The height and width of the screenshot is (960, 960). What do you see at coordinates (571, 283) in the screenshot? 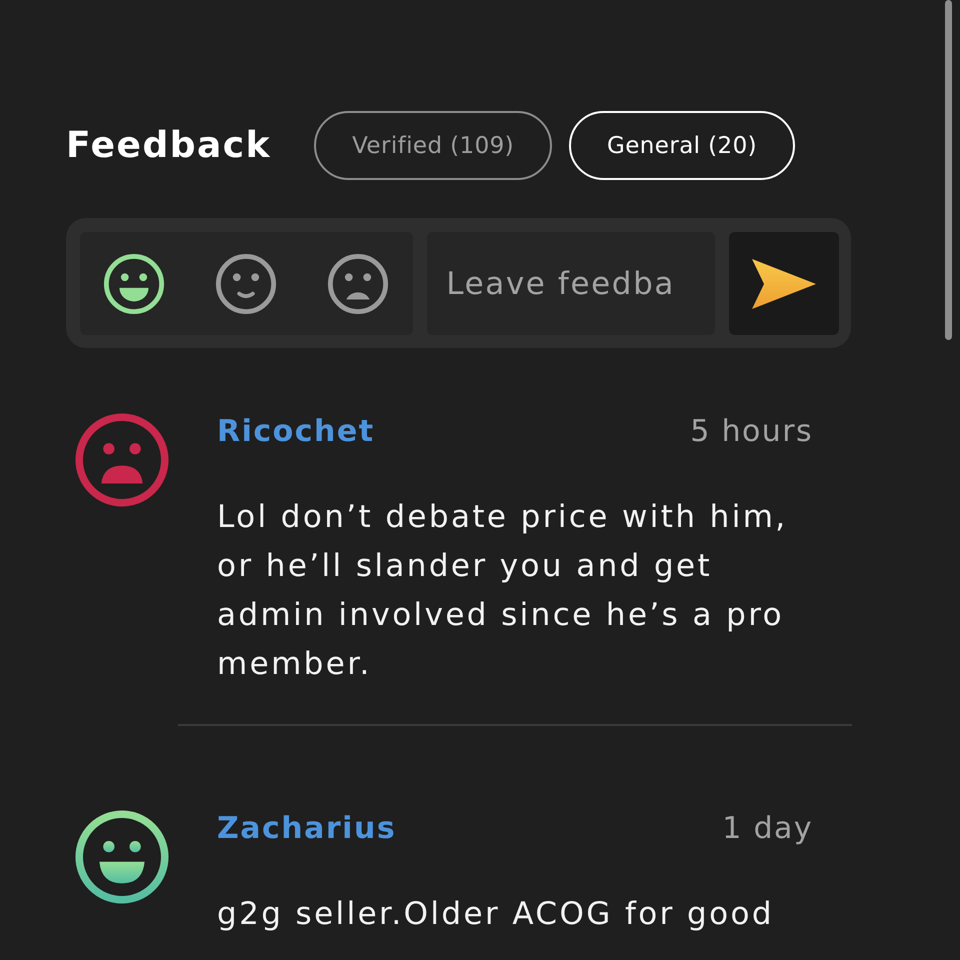
I see `feedback-input: Leave feedba` at bounding box center [571, 283].